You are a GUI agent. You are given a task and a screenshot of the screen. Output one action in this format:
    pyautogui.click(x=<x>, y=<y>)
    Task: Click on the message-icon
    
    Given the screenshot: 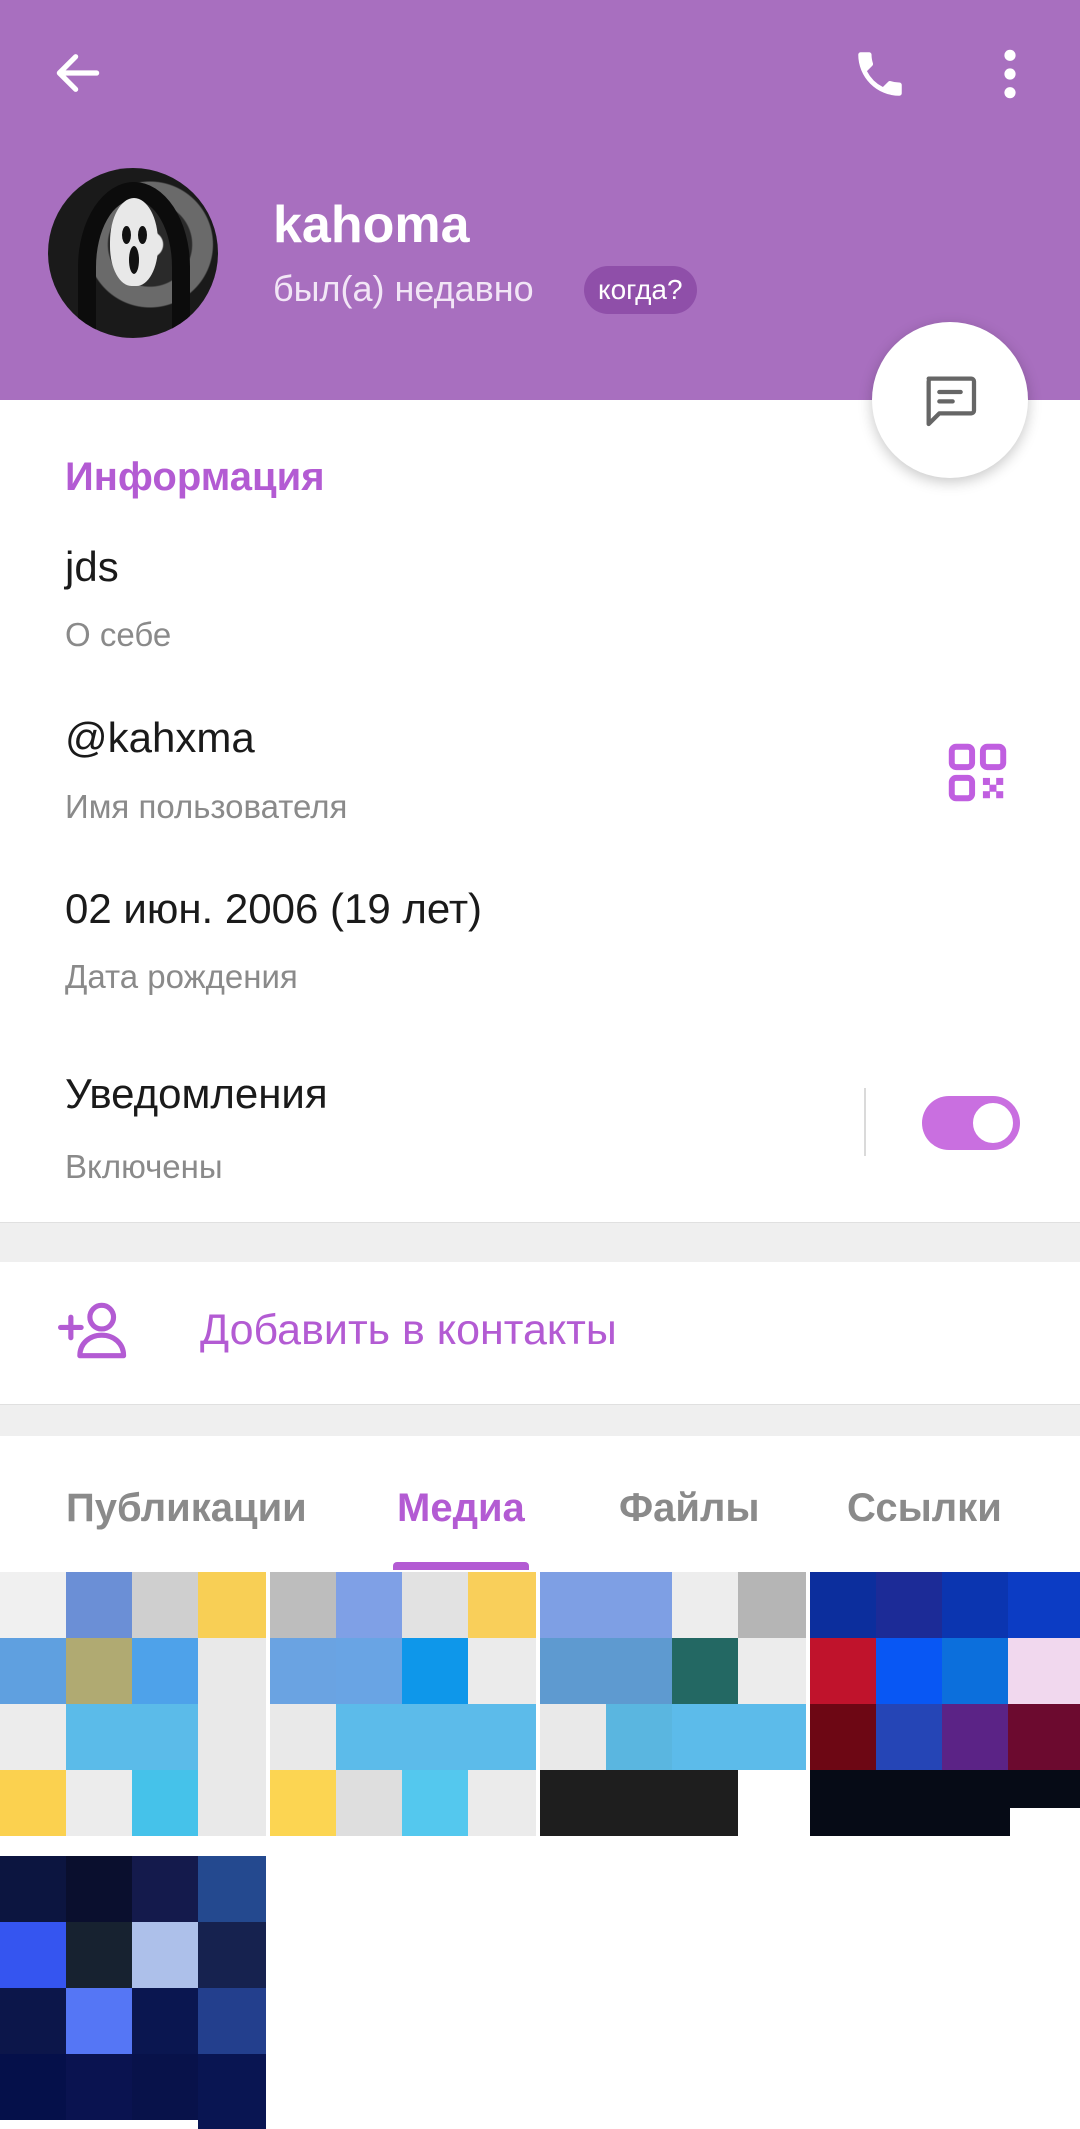 What is the action you would take?
    pyautogui.click(x=951, y=401)
    